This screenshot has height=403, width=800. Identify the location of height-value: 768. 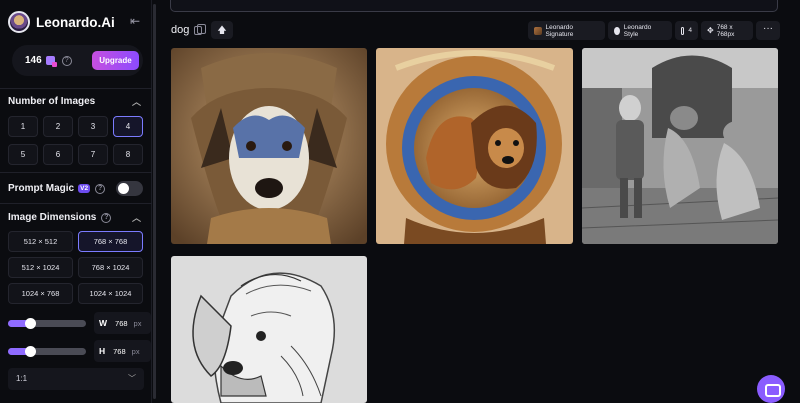
(119, 351).